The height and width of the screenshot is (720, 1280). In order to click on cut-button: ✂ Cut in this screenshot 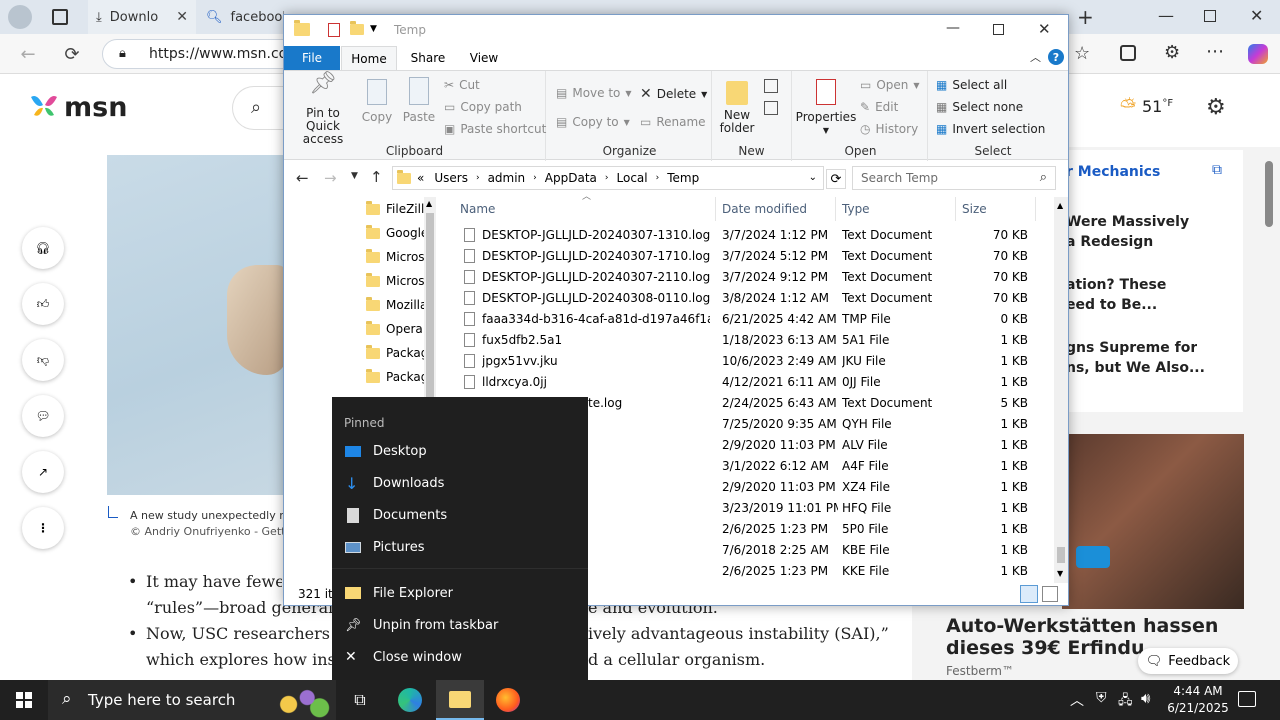, I will do `click(462, 85)`.